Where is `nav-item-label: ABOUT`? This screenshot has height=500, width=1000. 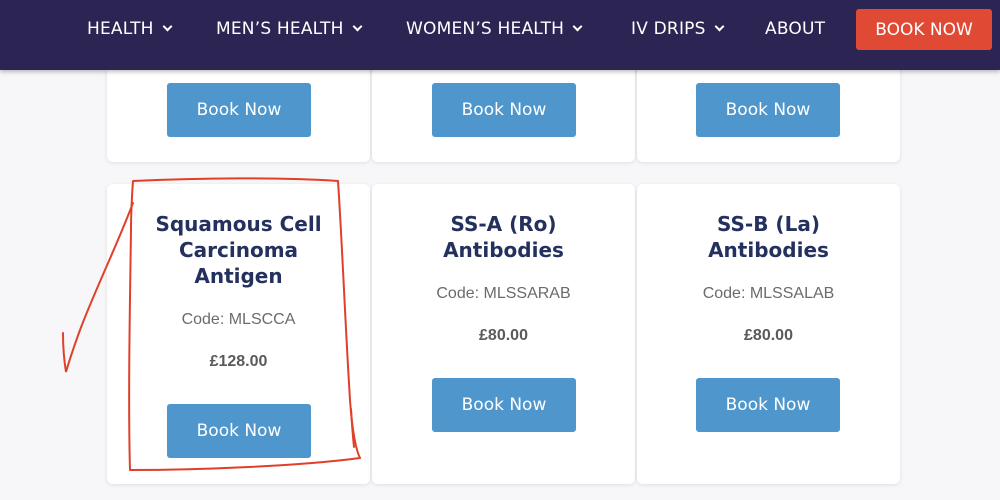 nav-item-label: ABOUT is located at coordinates (795, 29).